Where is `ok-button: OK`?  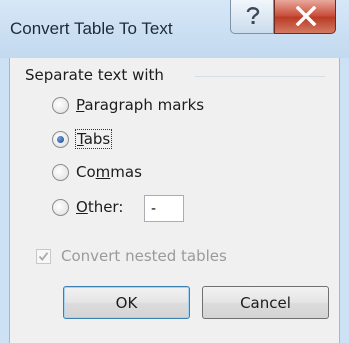
ok-button: OK is located at coordinates (126, 302).